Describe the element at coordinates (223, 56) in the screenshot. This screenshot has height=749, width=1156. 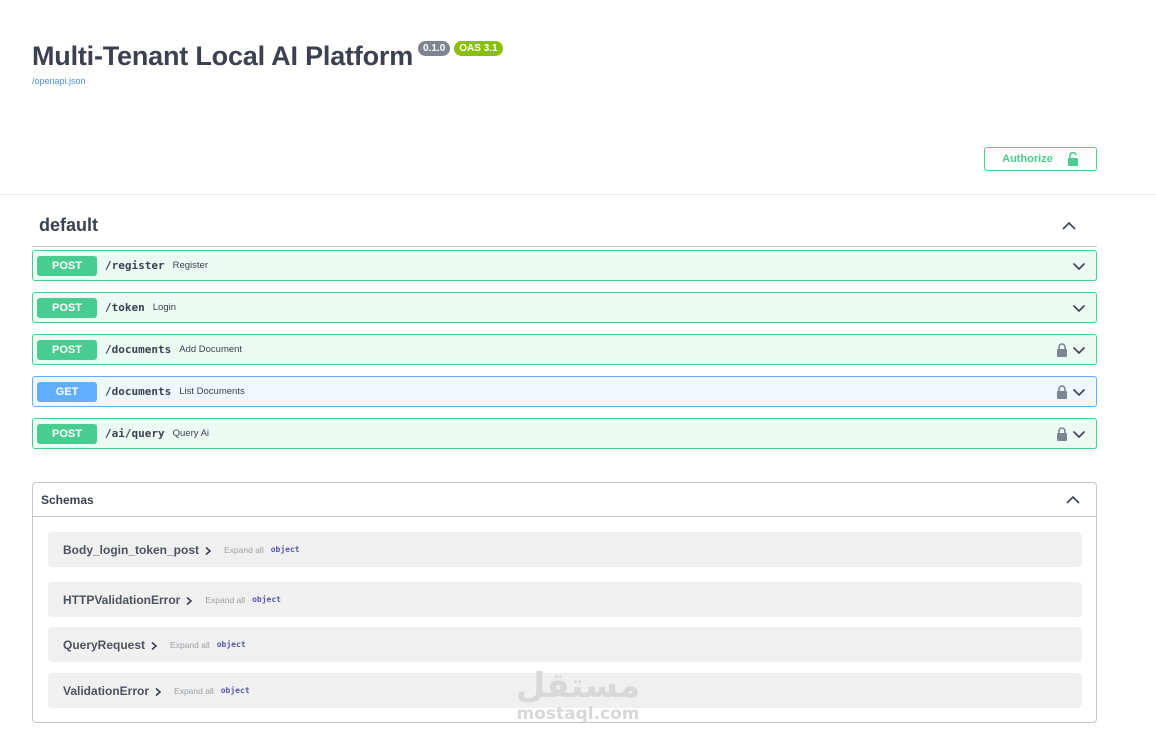
I see `page-title: Multi-Tenant Local AI Platform` at that location.